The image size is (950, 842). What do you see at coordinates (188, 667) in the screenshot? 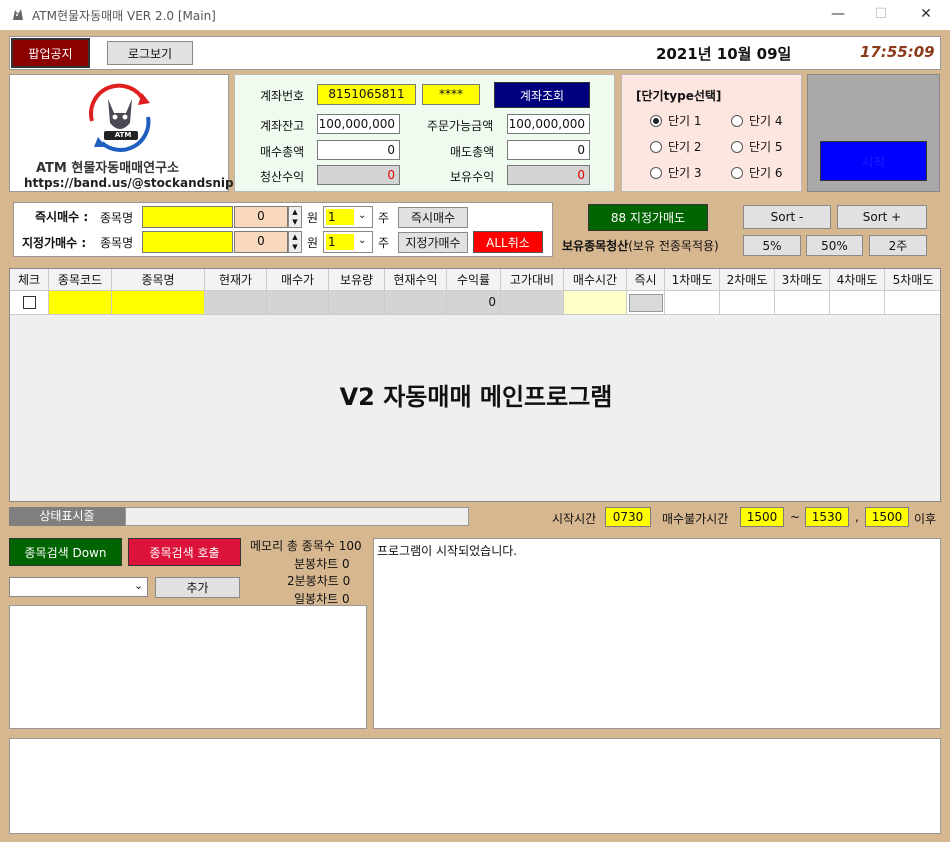
I see `condition-list` at bounding box center [188, 667].